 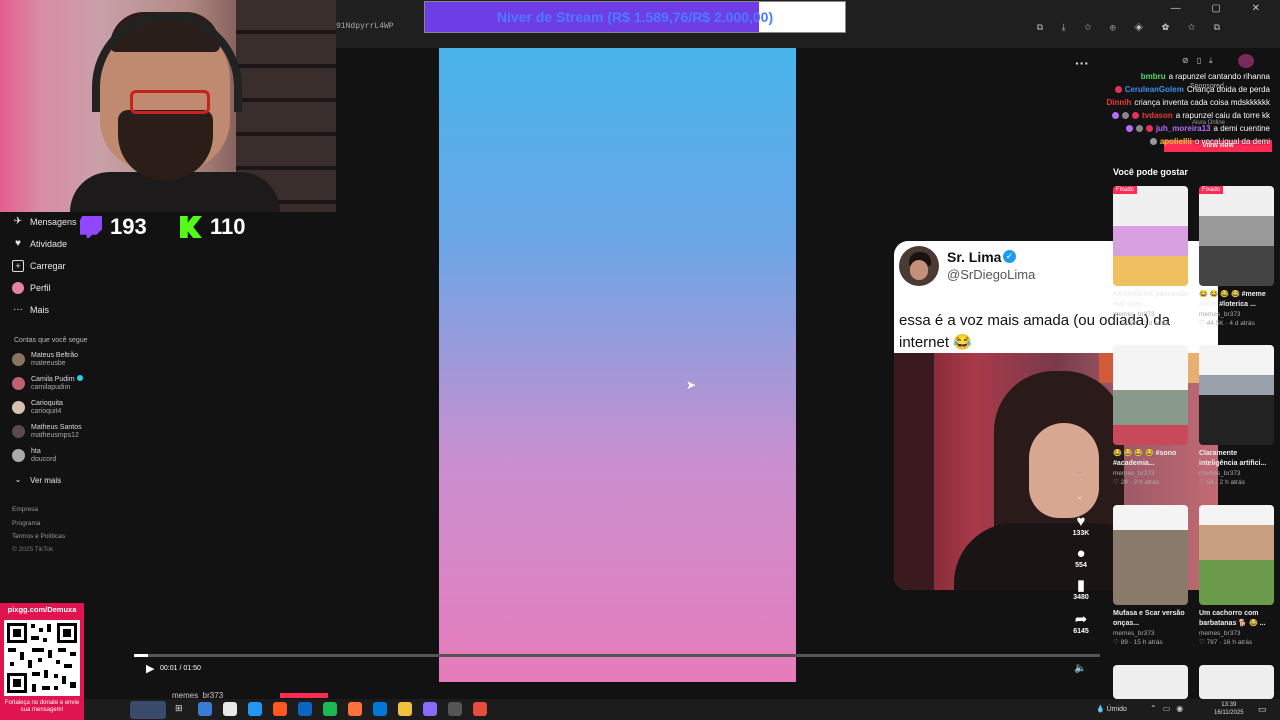 I want to click on following-name: Mateus Beltrão, so click(x=55, y=355).